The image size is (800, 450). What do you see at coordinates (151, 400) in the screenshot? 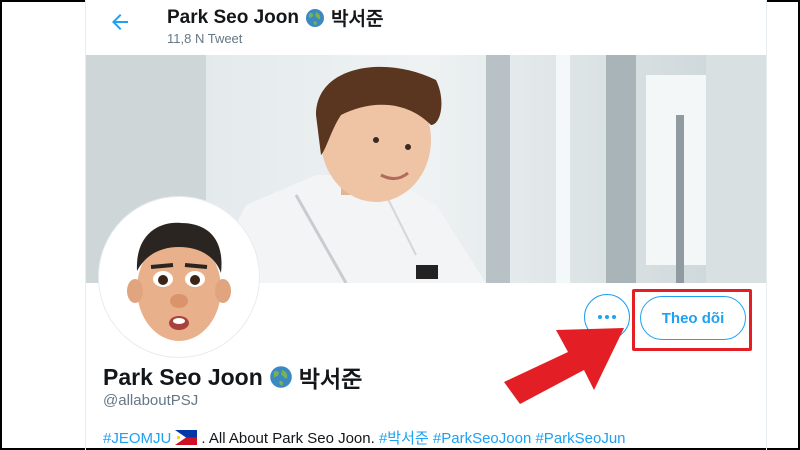
I see `profile-handle: @allaboutPSJ` at bounding box center [151, 400].